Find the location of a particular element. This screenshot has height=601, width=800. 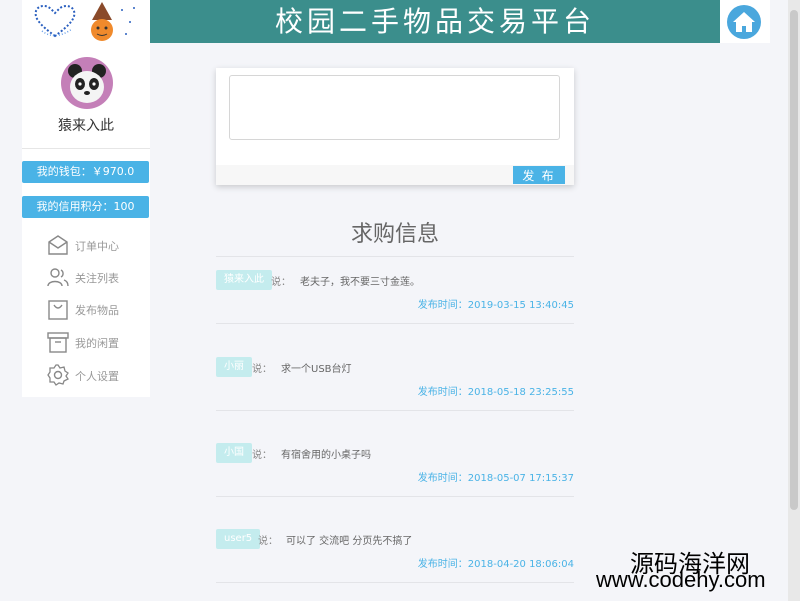

menu-item-orders: 订单中心 is located at coordinates (96, 246).